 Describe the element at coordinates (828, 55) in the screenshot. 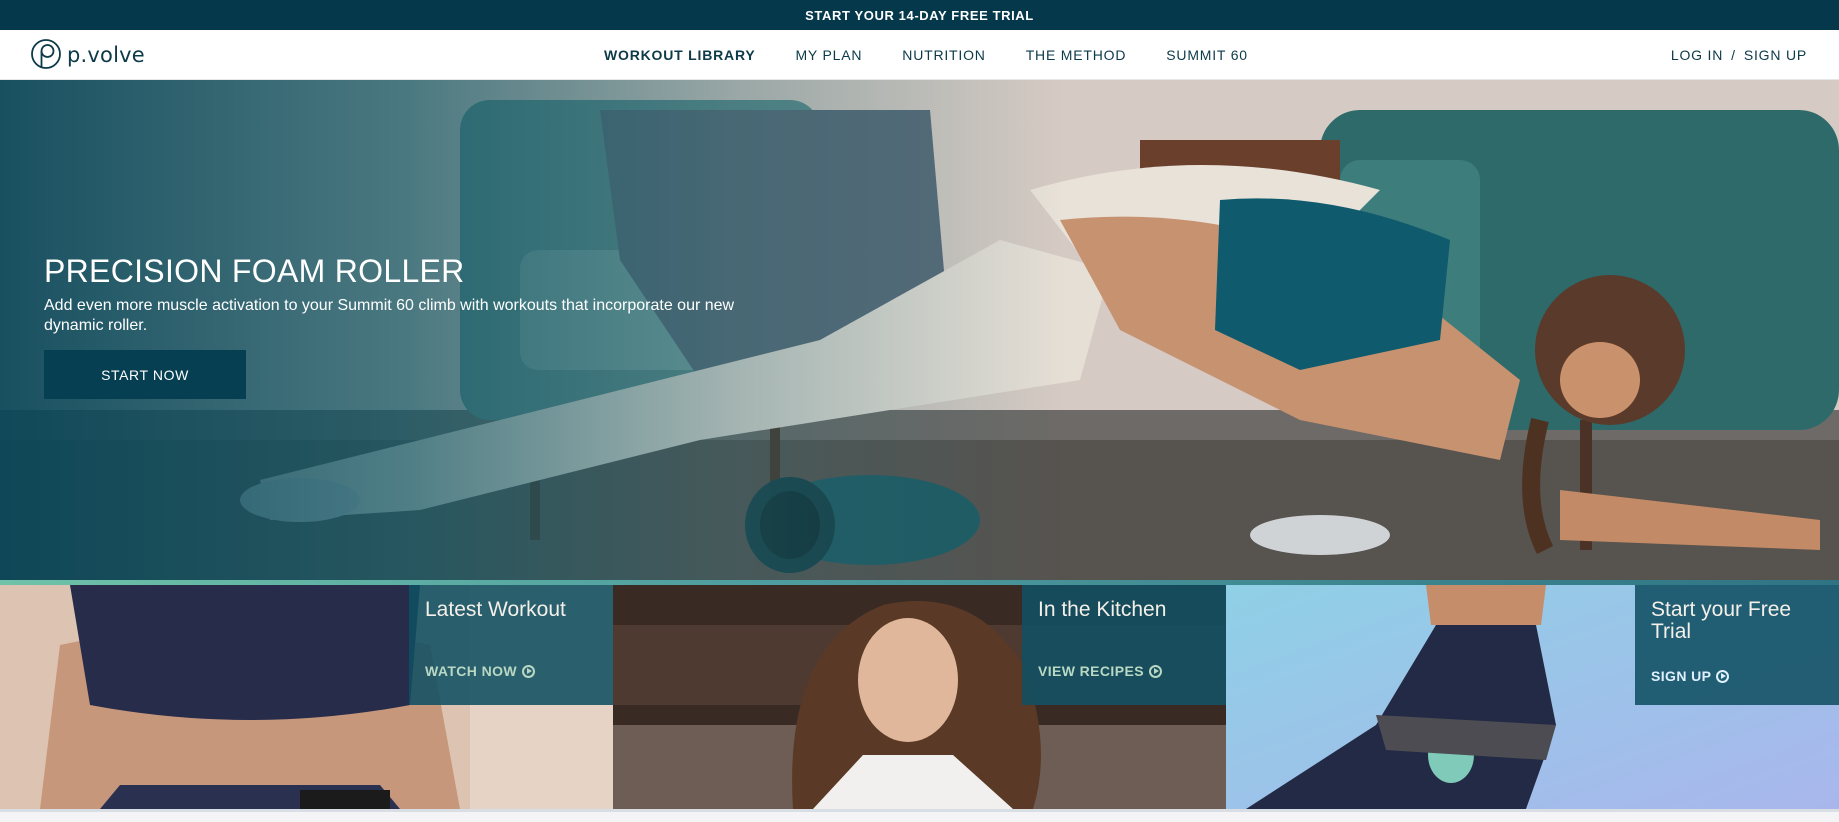

I see `nav-my-plan: MY PLAN` at that location.